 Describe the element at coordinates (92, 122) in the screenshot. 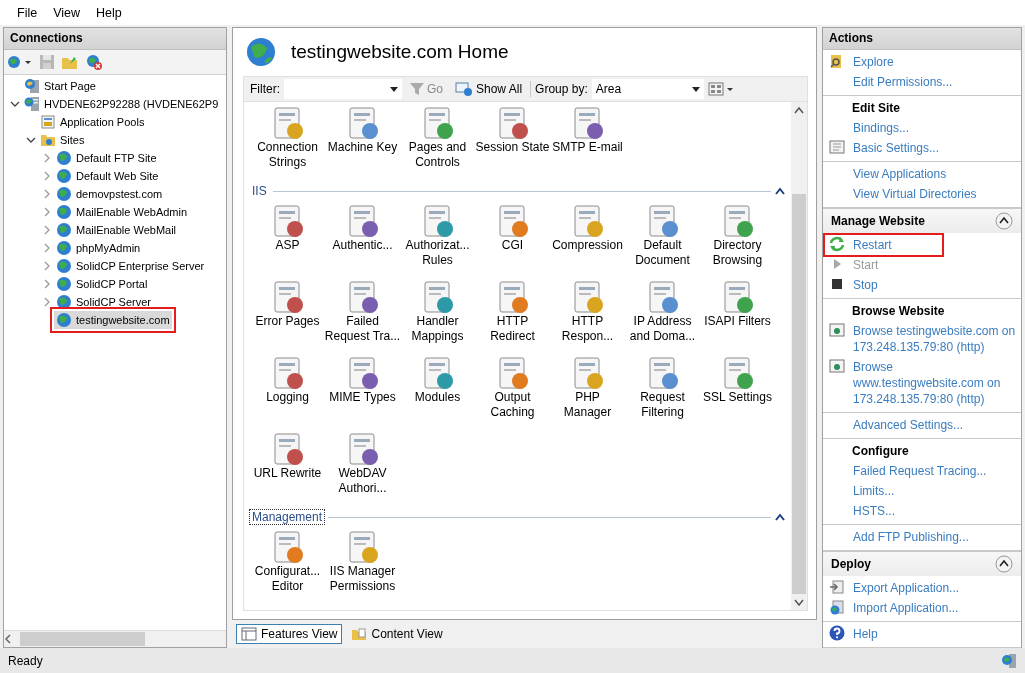

I see `tree-item: Application Pools` at that location.